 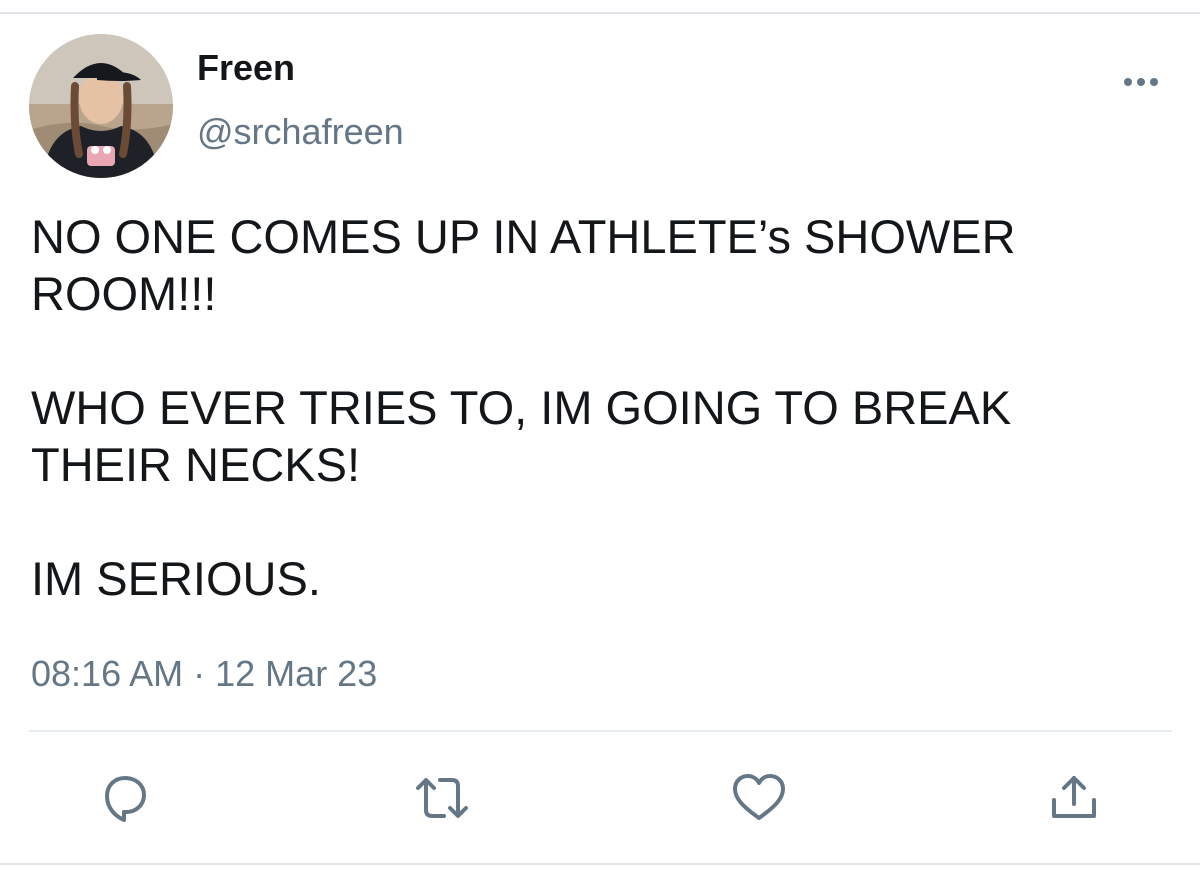 I want to click on tweet-time: 08:16 AM, so click(x=107, y=673).